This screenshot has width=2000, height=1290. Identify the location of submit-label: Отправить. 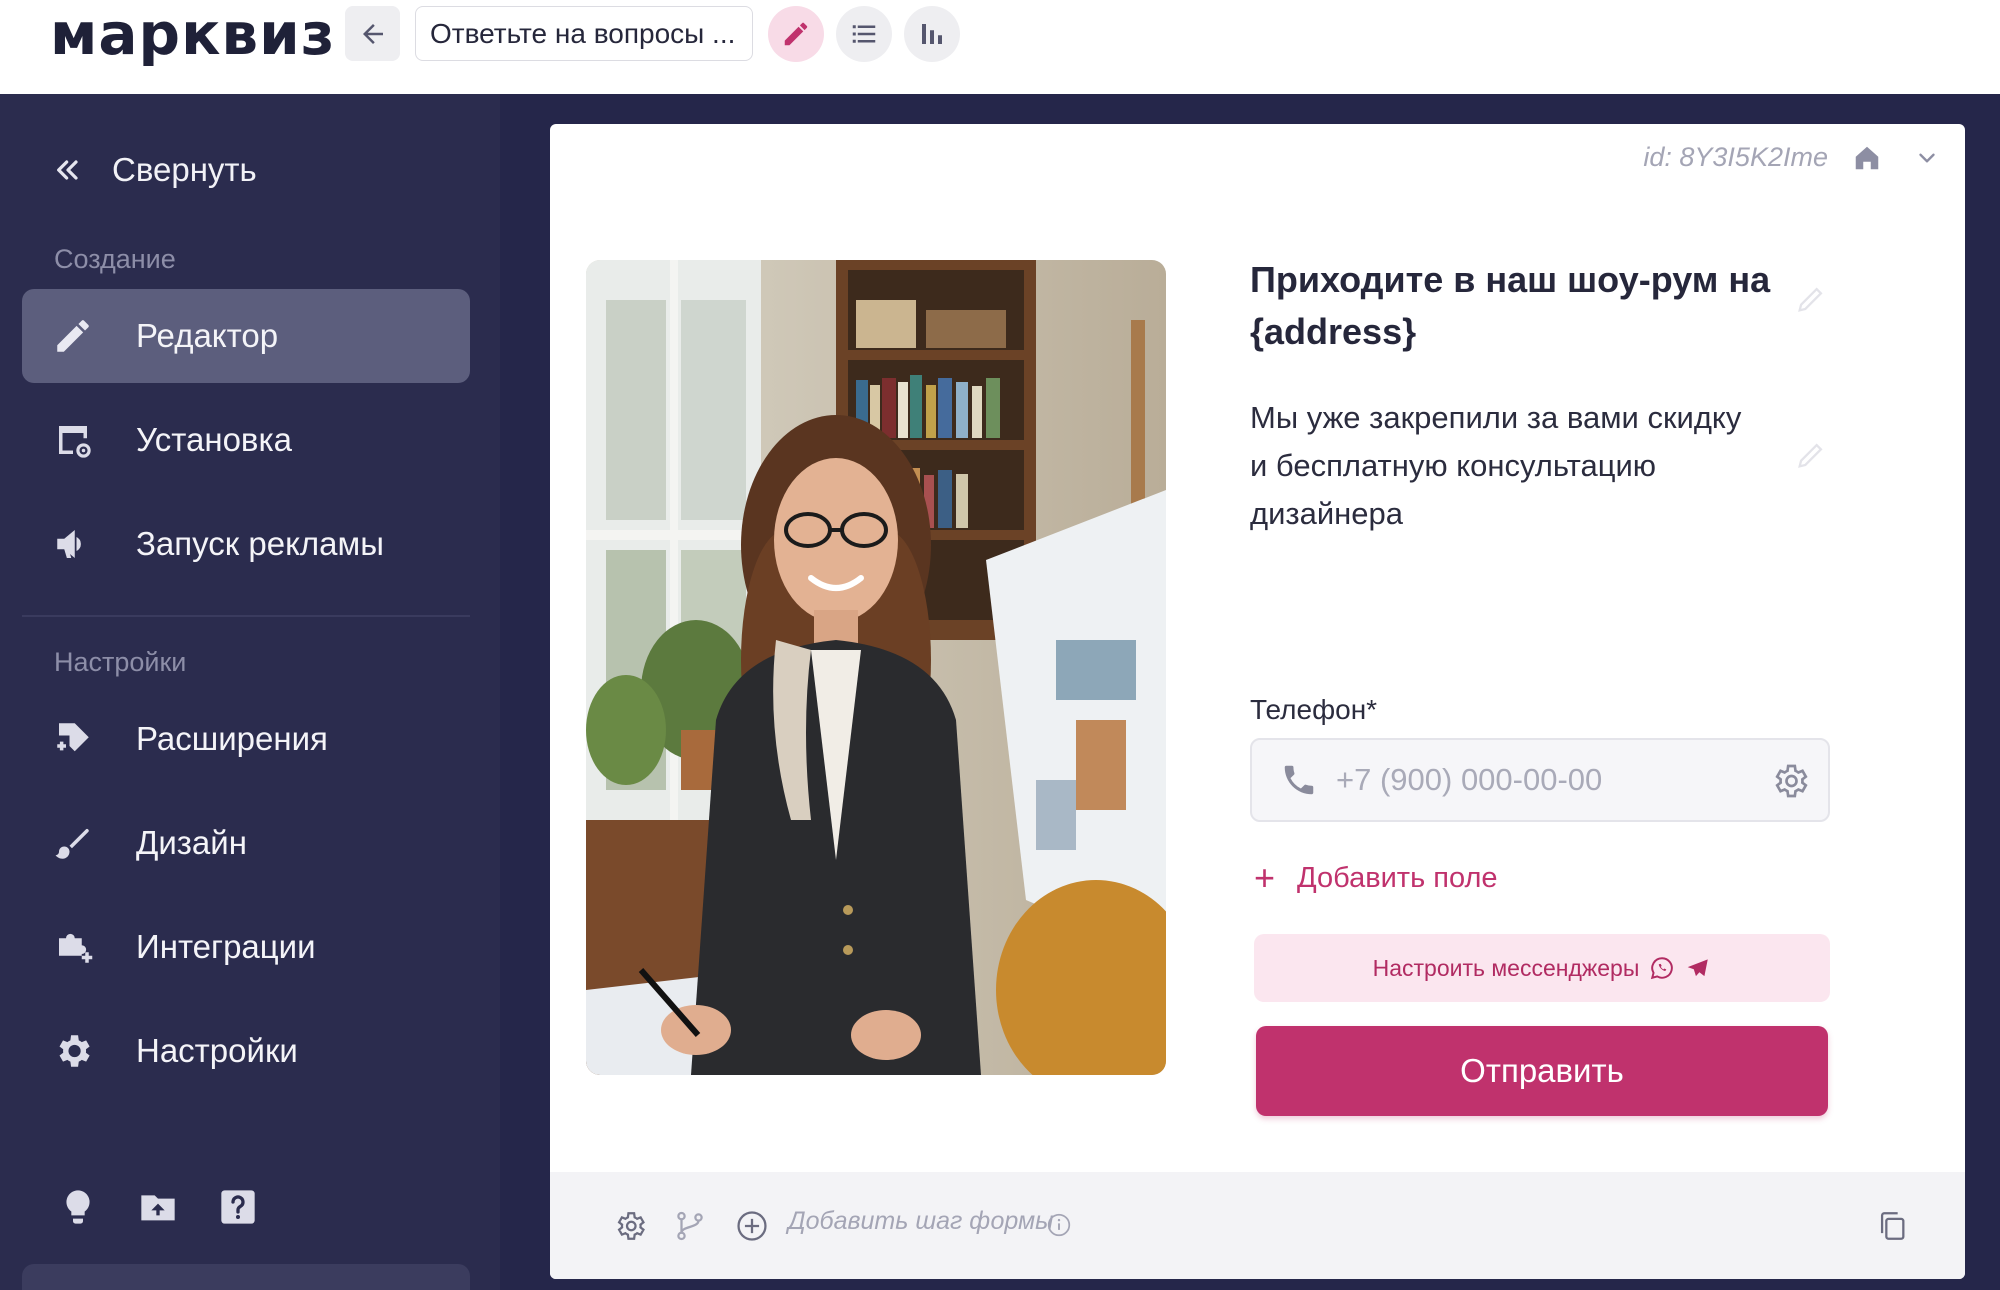
(1542, 1070).